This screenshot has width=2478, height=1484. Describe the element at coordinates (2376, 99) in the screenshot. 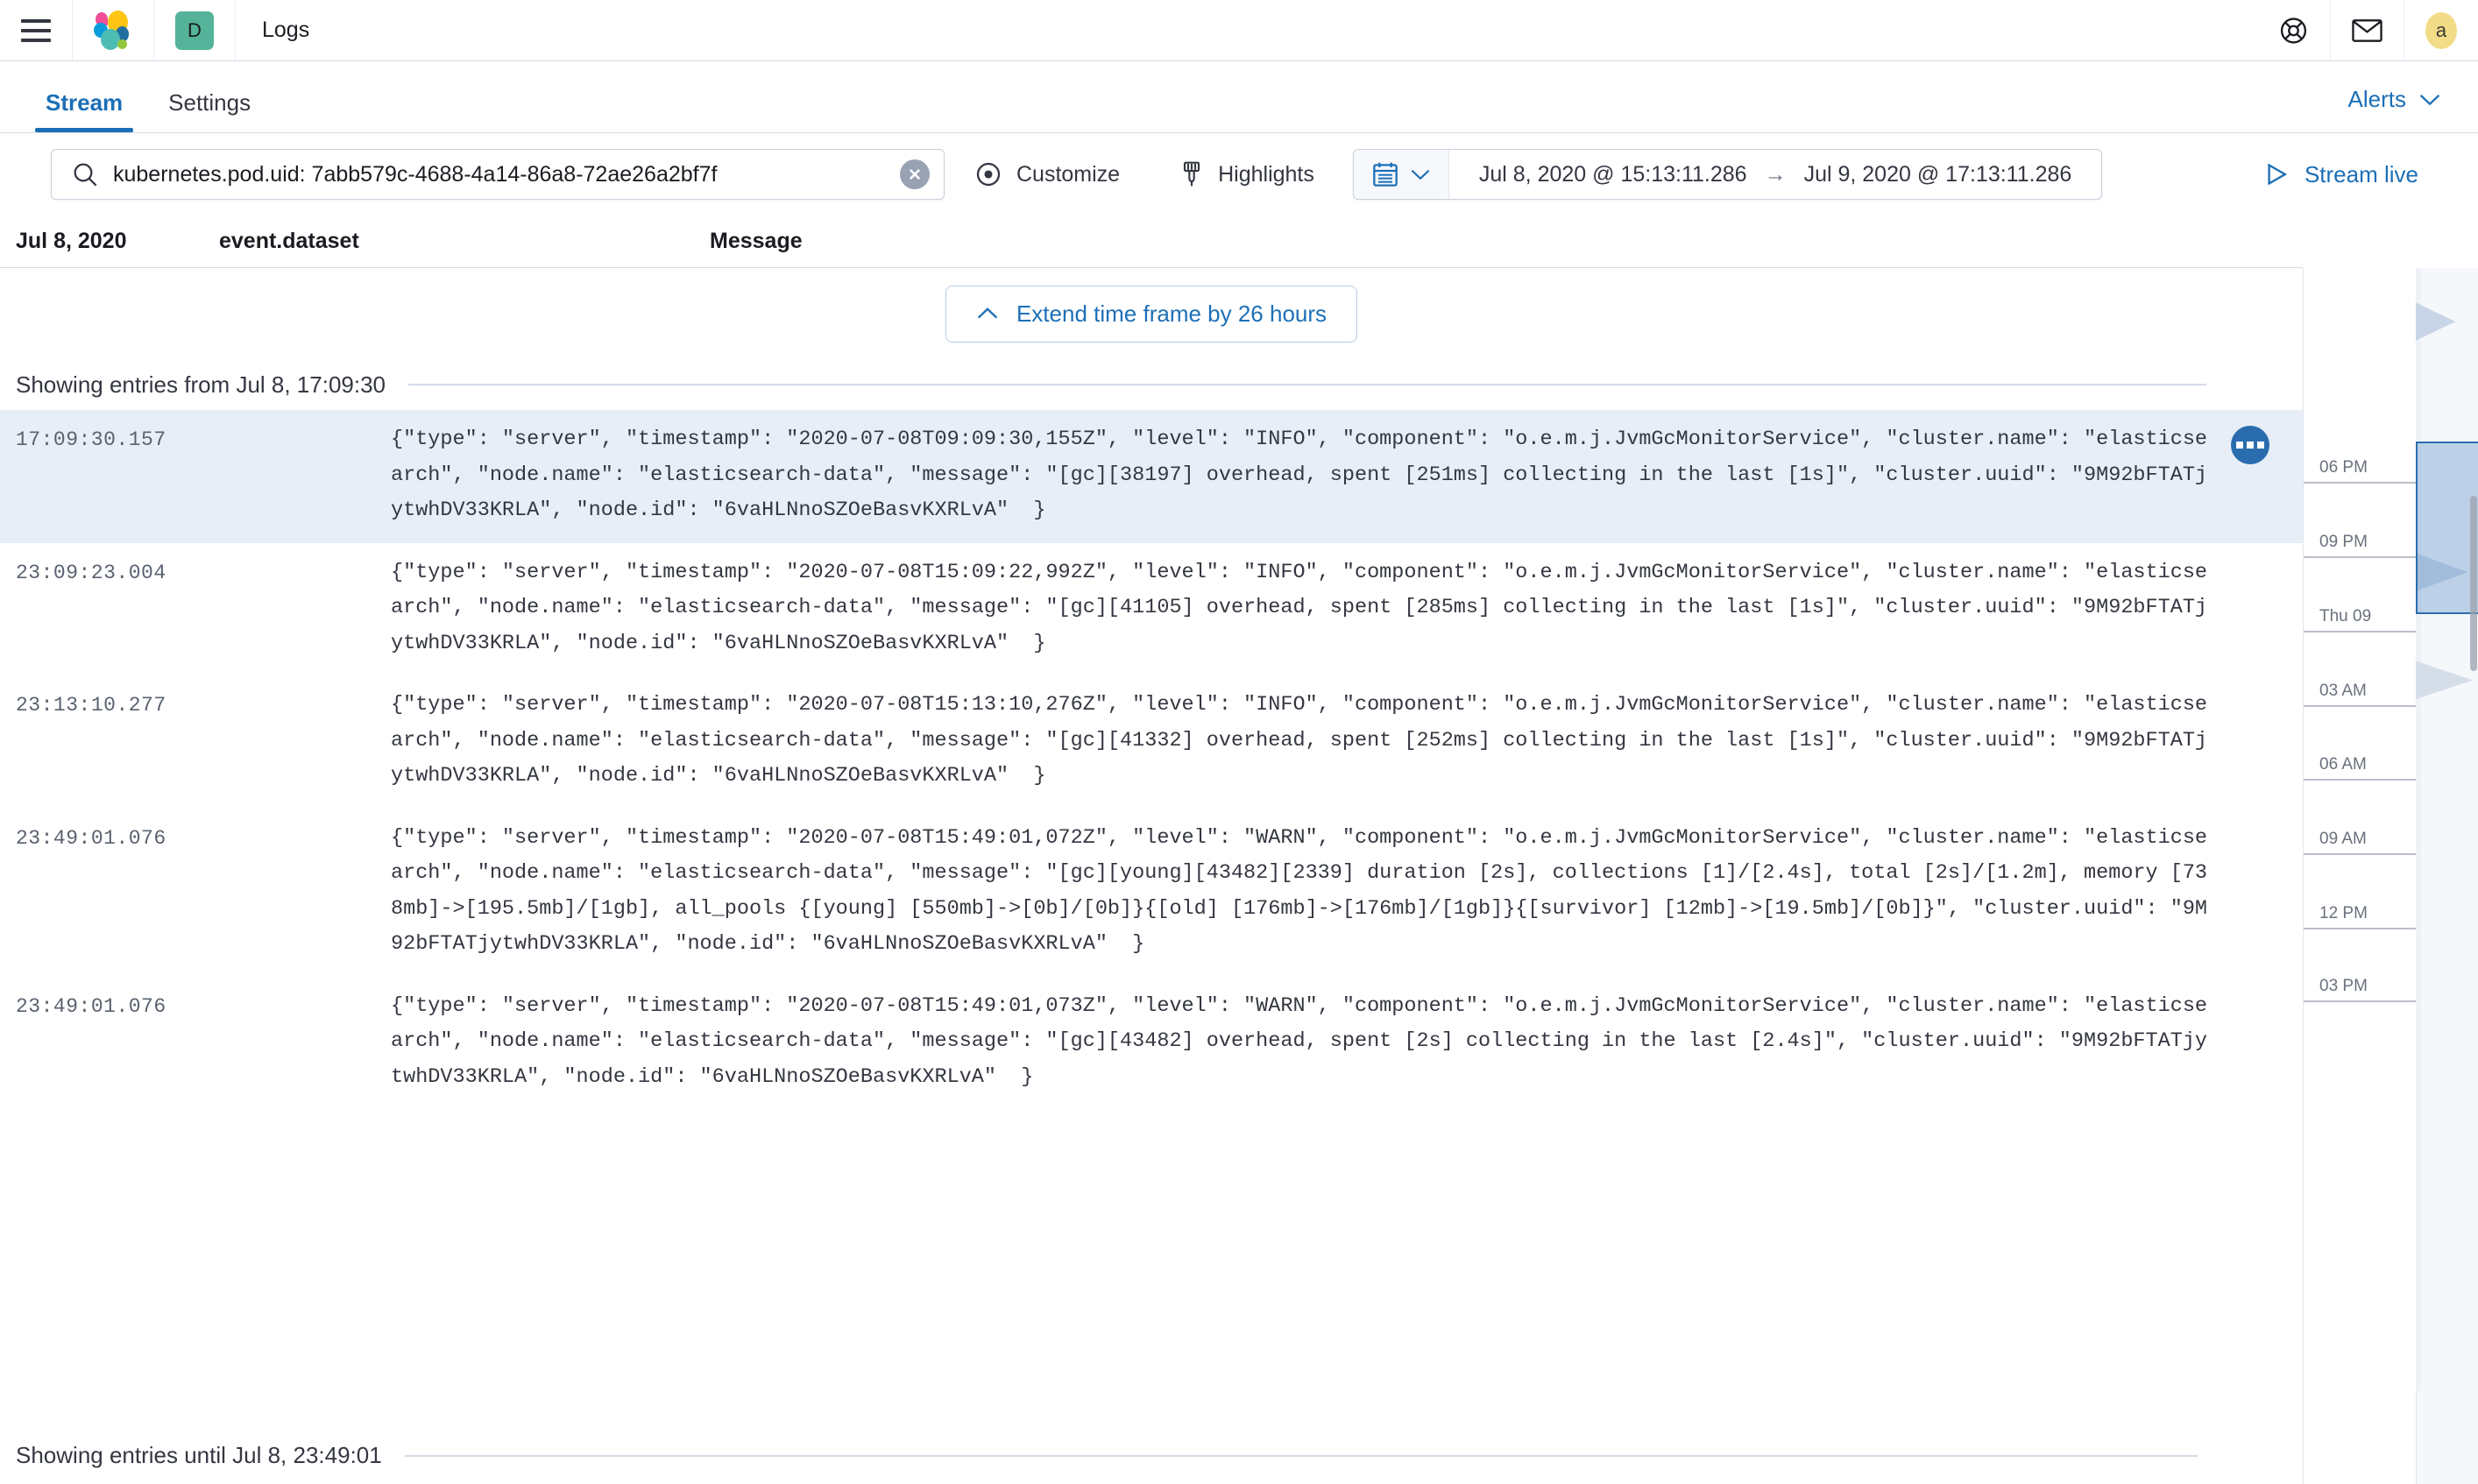

I see `alerts-label: Alerts` at that location.